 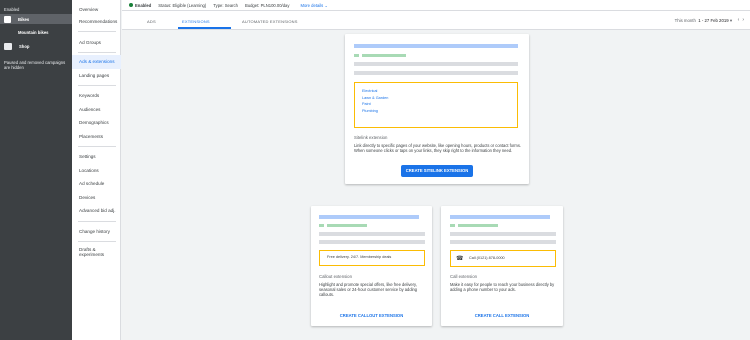 What do you see at coordinates (96, 42) in the screenshot?
I see `nav-ad-groups: Ad Groups` at bounding box center [96, 42].